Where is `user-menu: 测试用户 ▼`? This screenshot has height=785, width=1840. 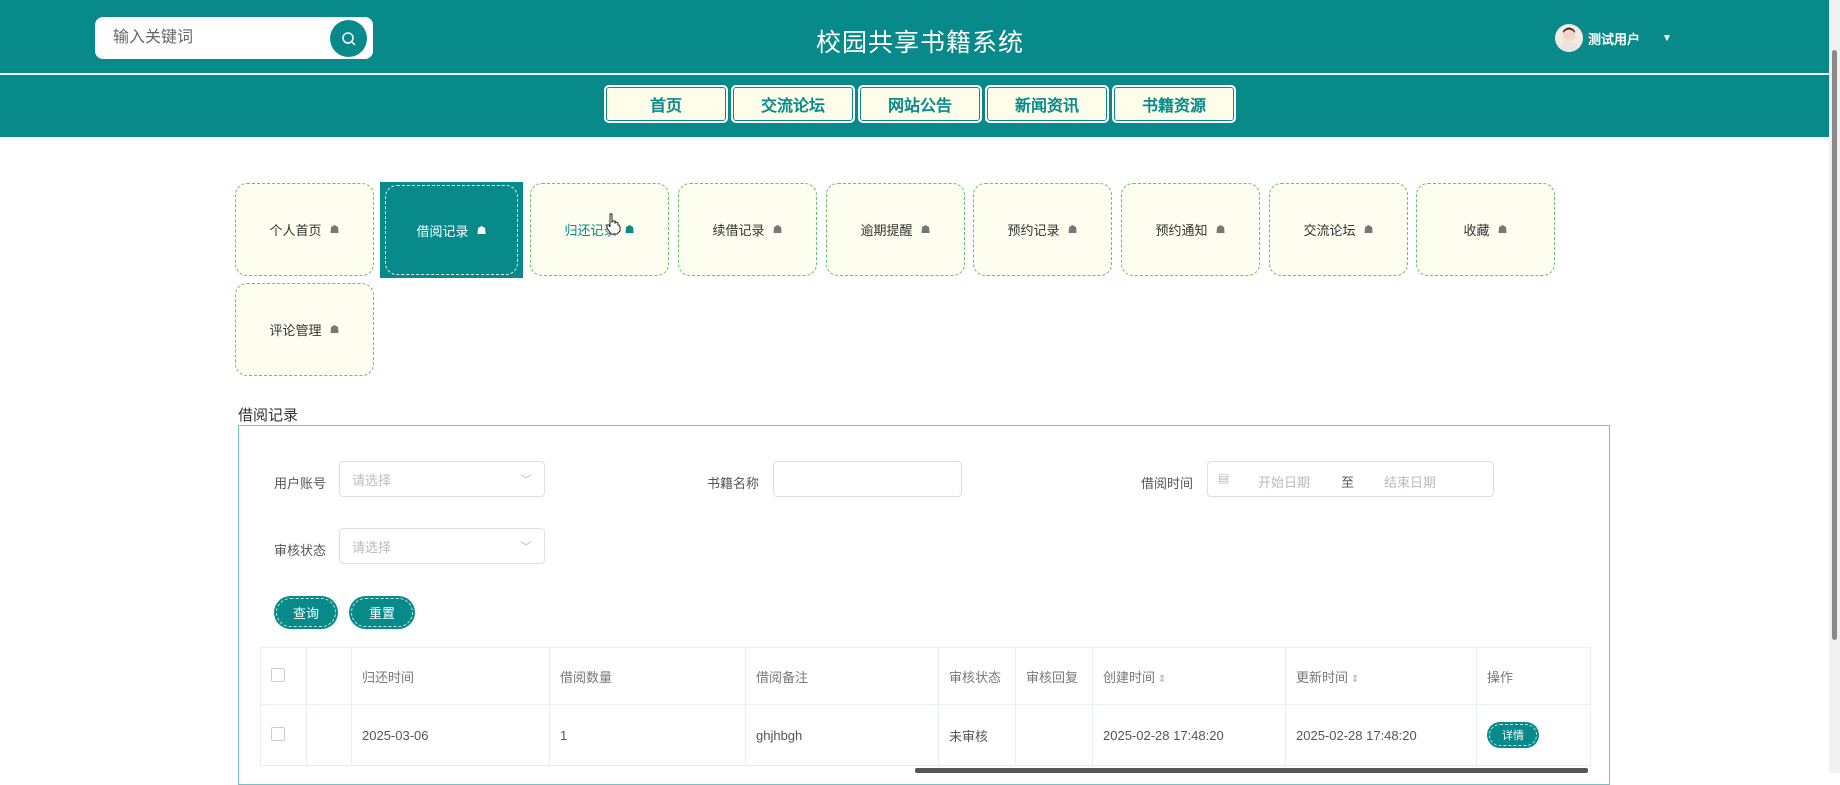 user-menu: 测试用户 ▼ is located at coordinates (1613, 38).